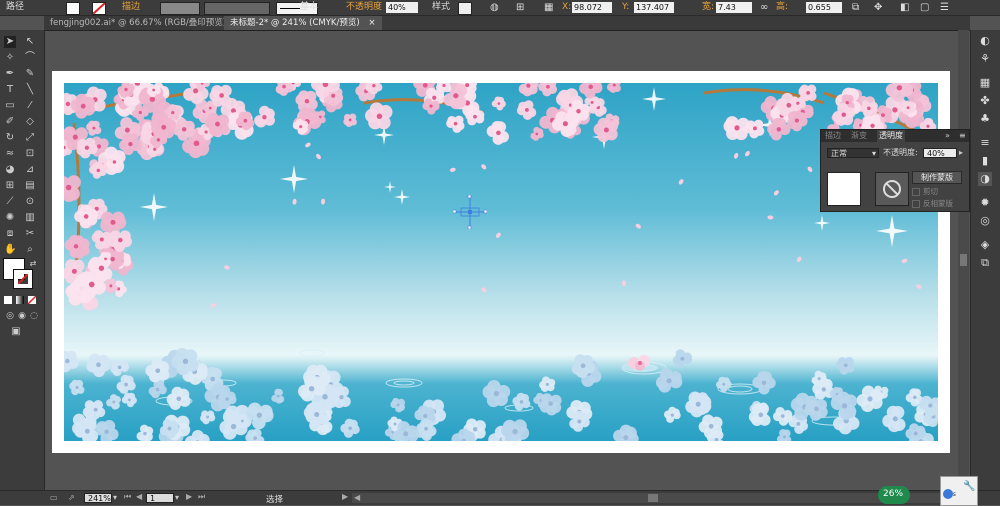 The height and width of the screenshot is (506, 1000). What do you see at coordinates (201, 497) in the screenshot?
I see `last-artboard-icon: ⏭` at bounding box center [201, 497].